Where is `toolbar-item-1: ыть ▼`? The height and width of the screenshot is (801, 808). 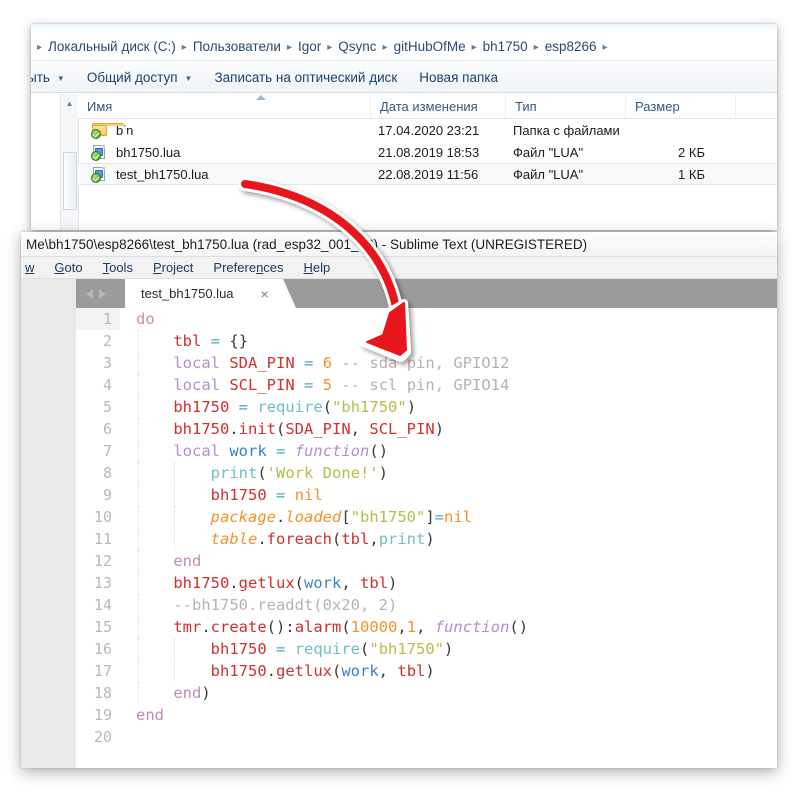 toolbar-item-1: ыть ▼ is located at coordinates (53, 77).